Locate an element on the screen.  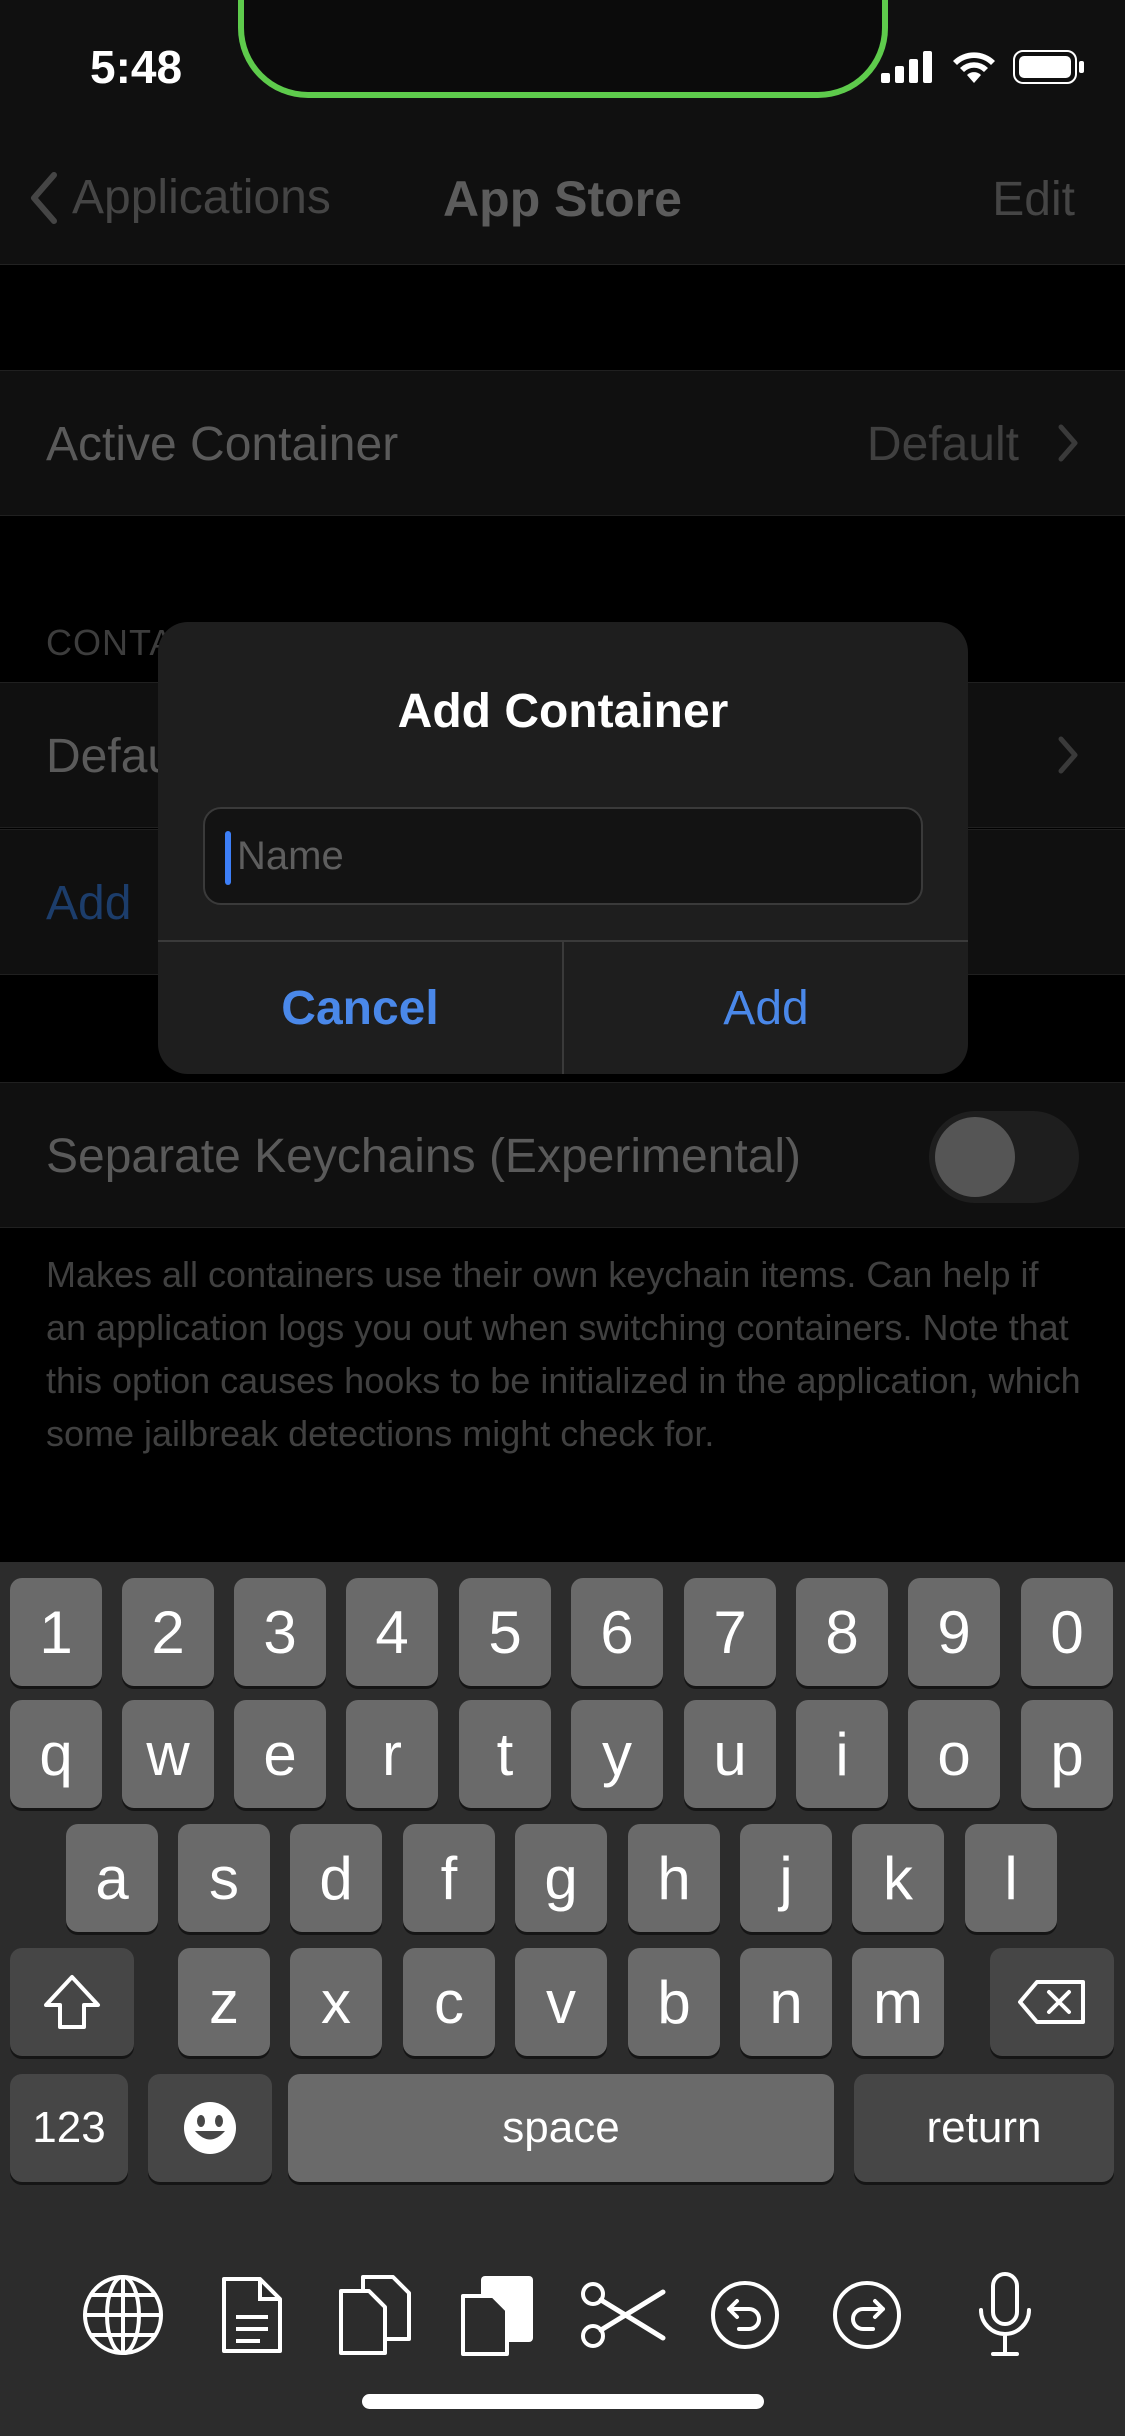
key-z: z is located at coordinates (224, 2002).